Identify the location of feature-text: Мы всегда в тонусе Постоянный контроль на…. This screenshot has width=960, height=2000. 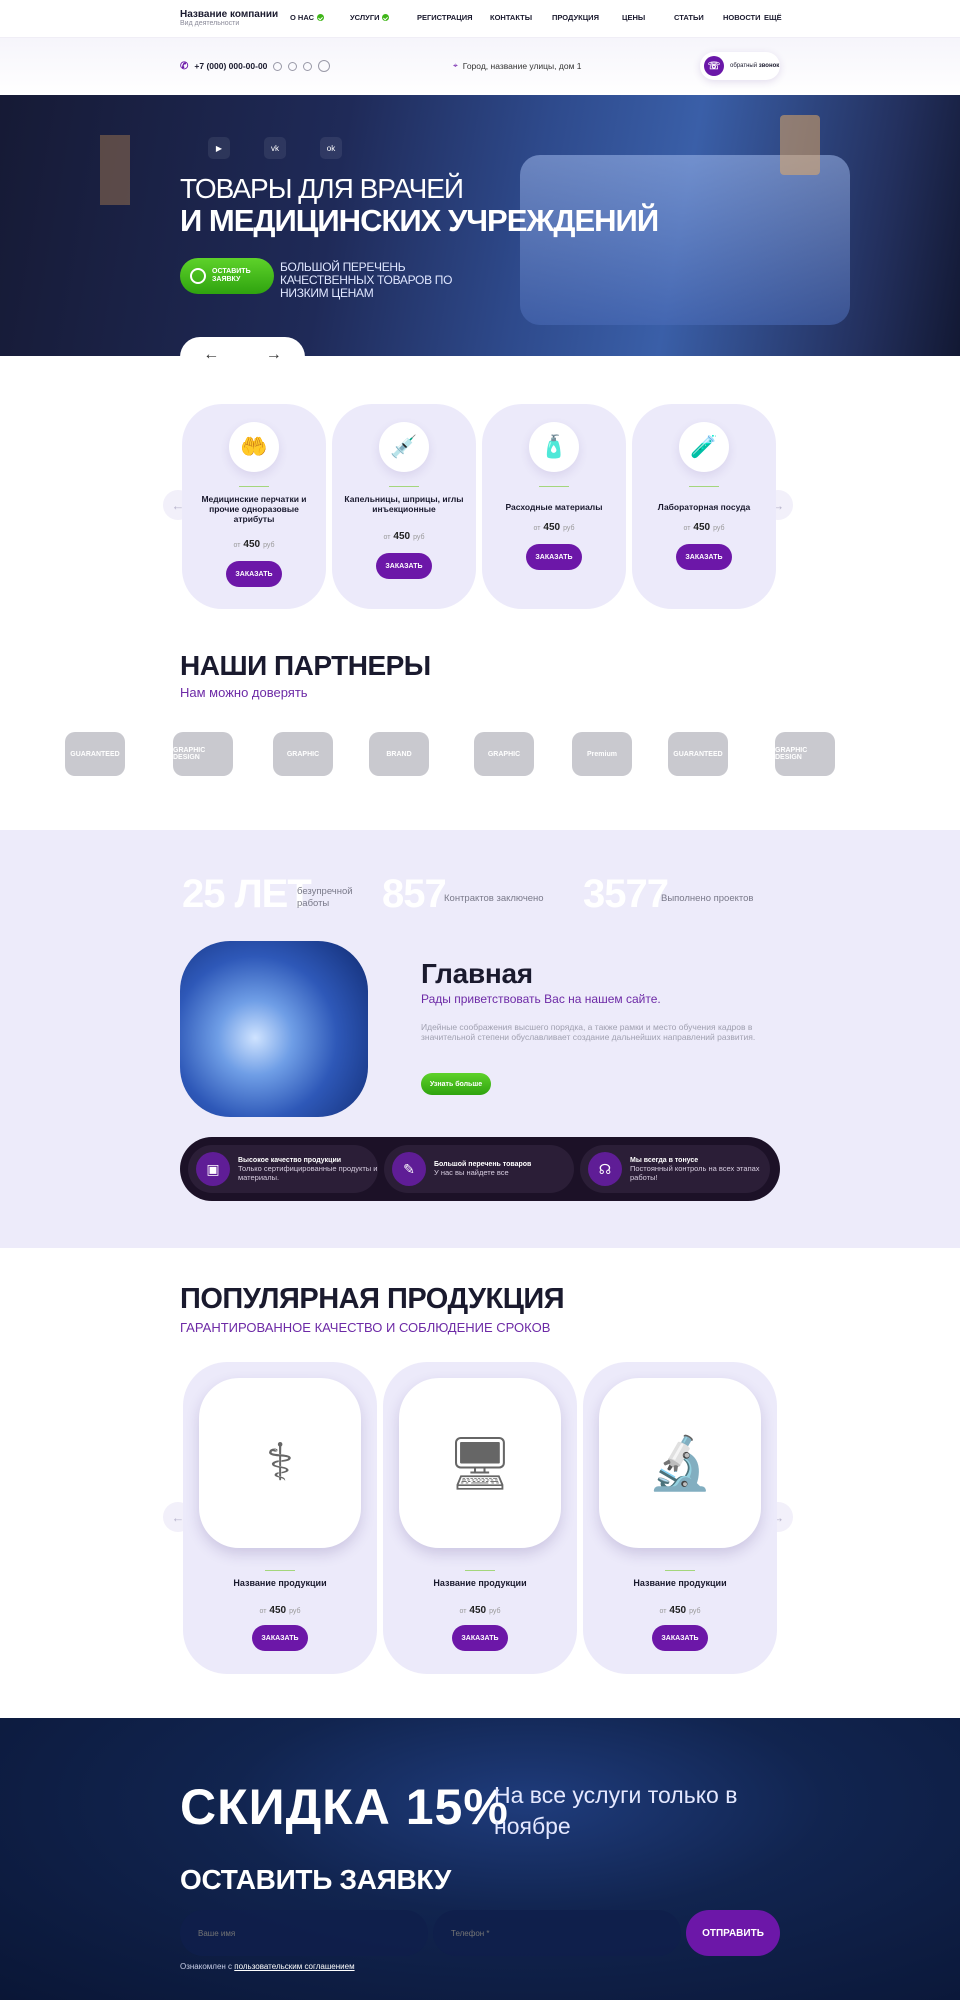
(700, 1169).